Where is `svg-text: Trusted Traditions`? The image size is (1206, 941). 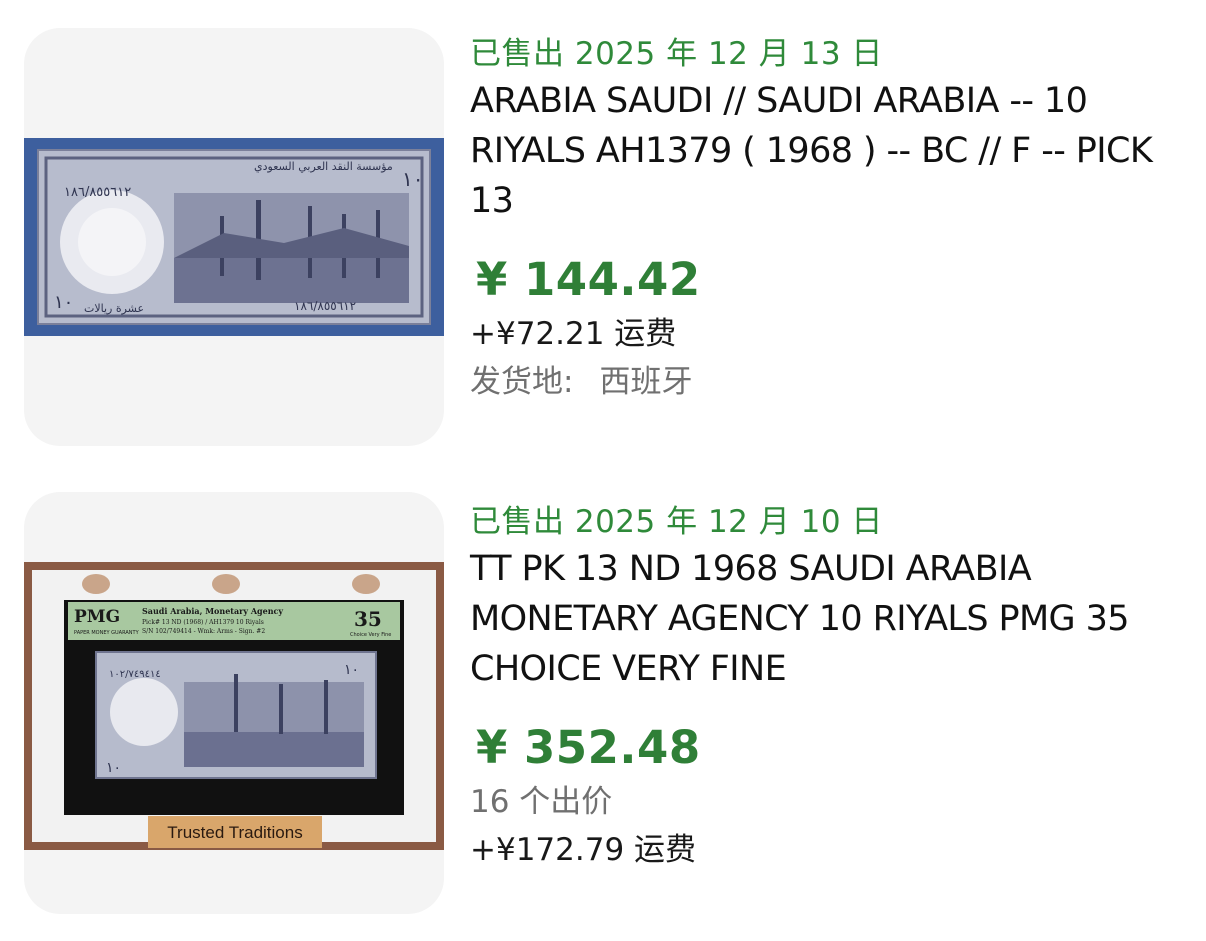
svg-text: Trusted Traditions is located at coordinates (234, 832).